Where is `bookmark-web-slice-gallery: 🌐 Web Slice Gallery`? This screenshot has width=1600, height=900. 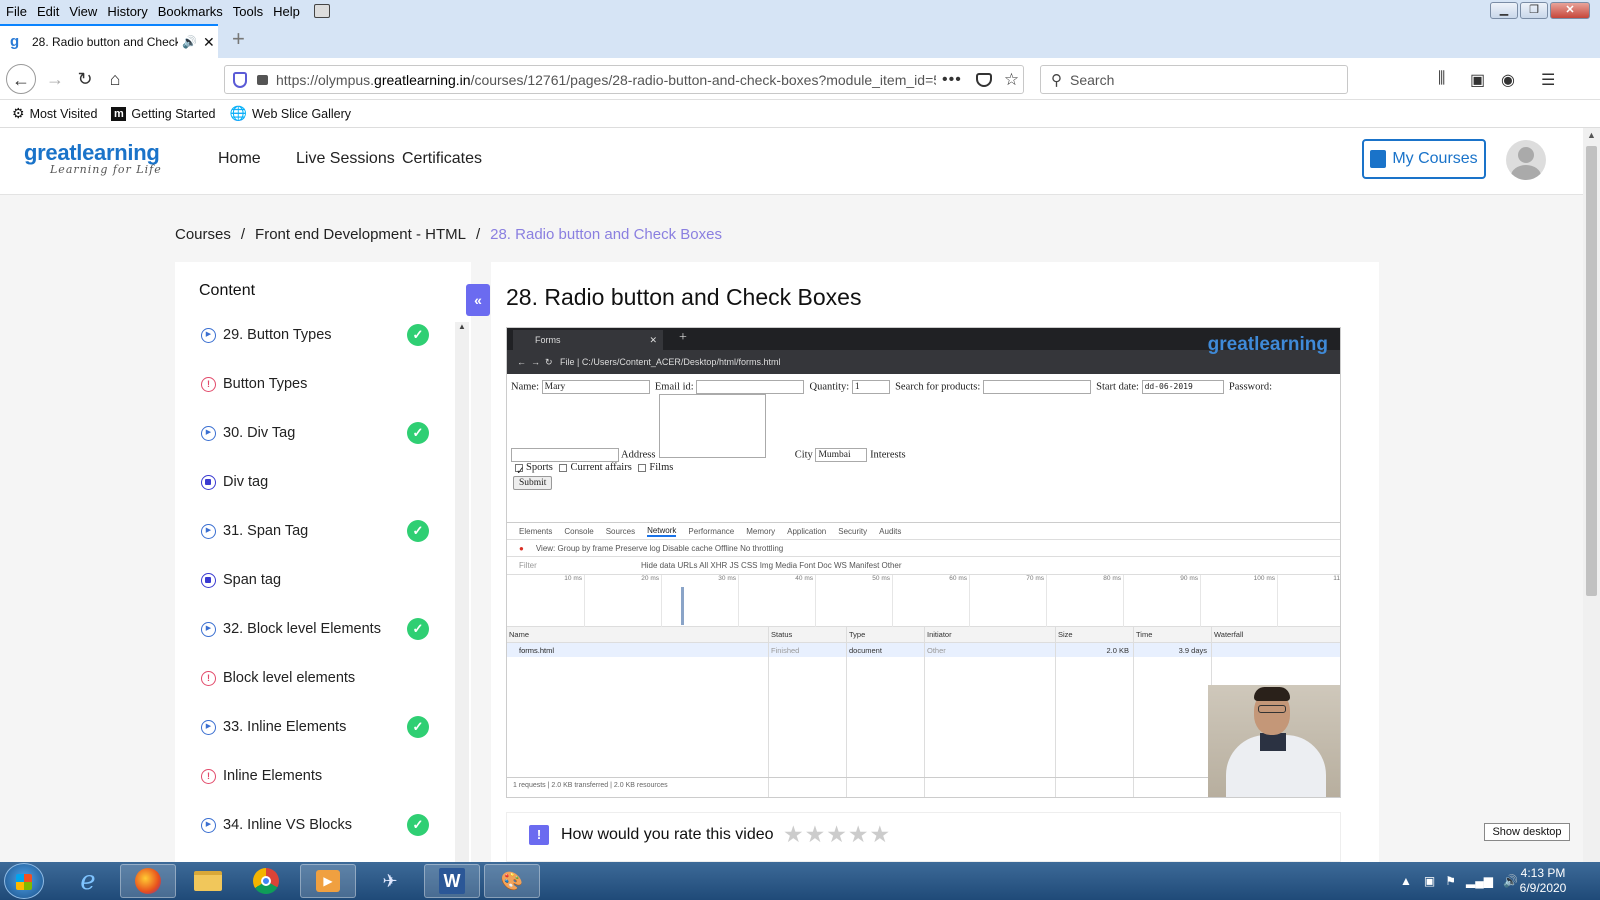 bookmark-web-slice-gallery: 🌐 Web Slice Gallery is located at coordinates (291, 113).